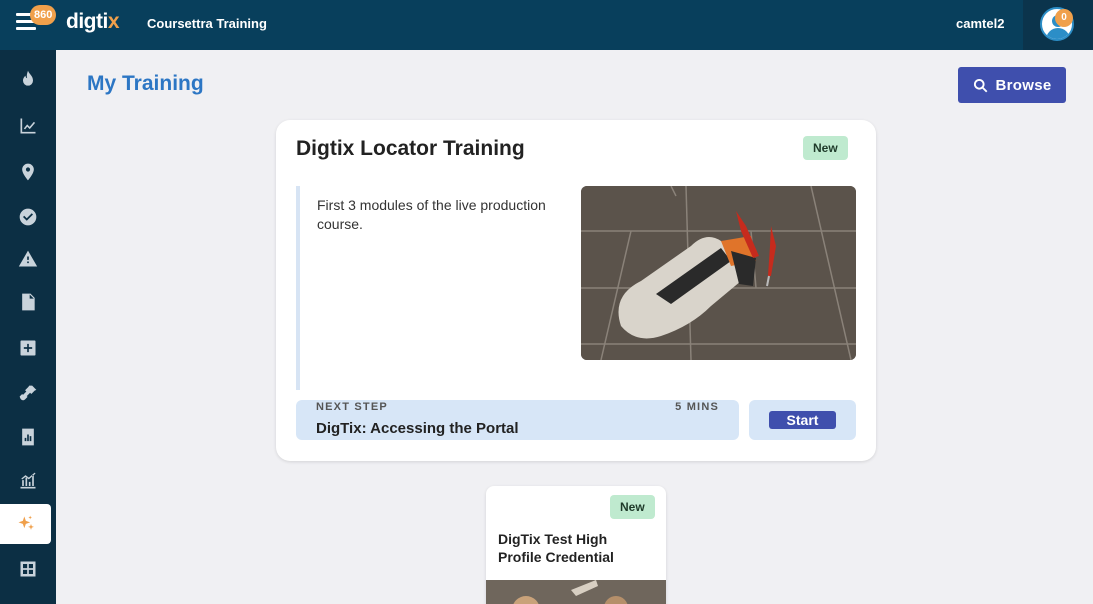 The width and height of the screenshot is (1093, 604). What do you see at coordinates (28, 481) in the screenshot?
I see `analytics-icon` at bounding box center [28, 481].